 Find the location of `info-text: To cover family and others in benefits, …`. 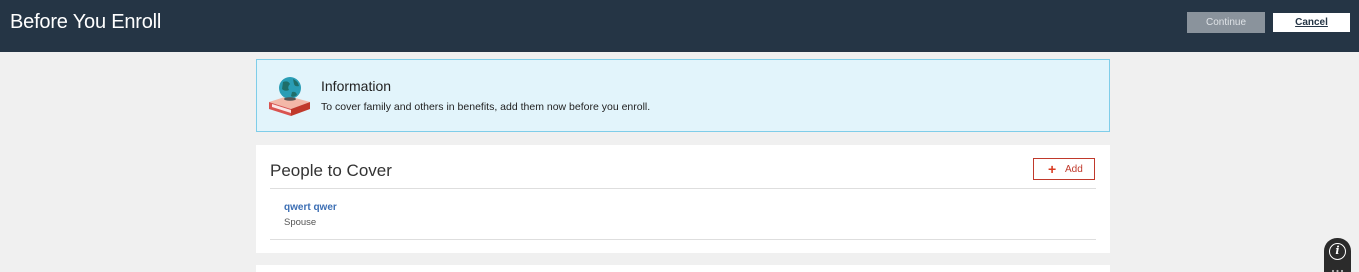

info-text: To cover family and others in benefits, … is located at coordinates (486, 107).